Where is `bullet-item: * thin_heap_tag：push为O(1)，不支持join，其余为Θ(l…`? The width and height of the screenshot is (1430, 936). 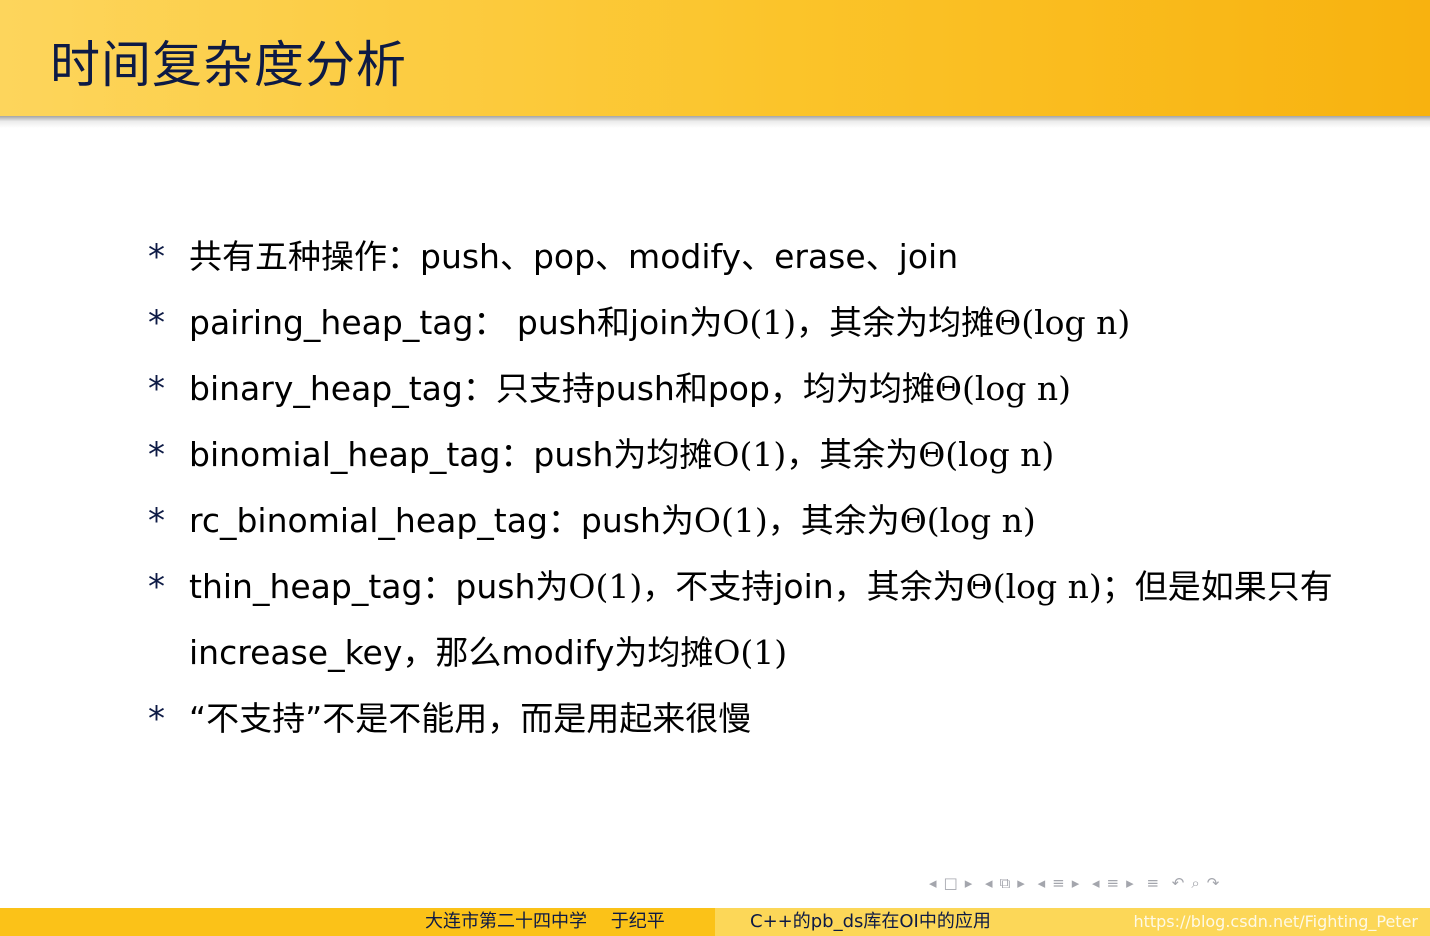
bullet-item: * thin_heap_tag：push为O(1)，不支持join，其余为Θ(l… is located at coordinates (748, 620).